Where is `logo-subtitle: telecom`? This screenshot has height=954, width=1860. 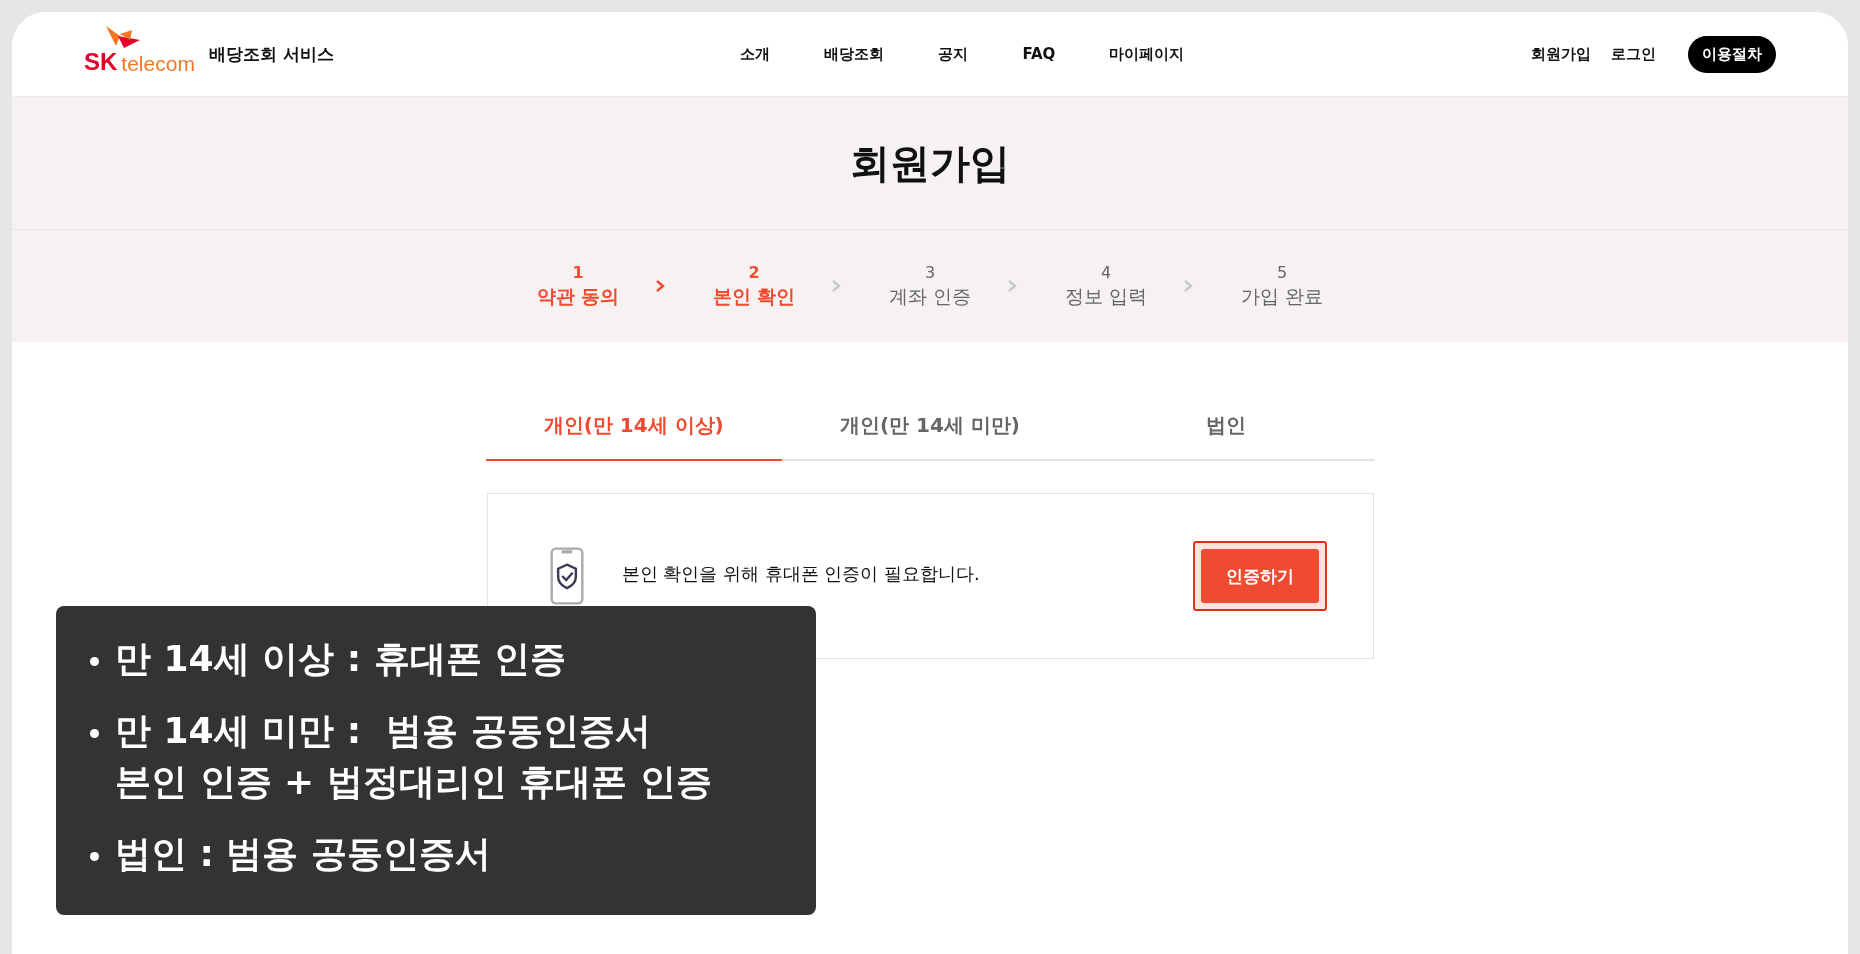
logo-subtitle: telecom is located at coordinates (158, 63).